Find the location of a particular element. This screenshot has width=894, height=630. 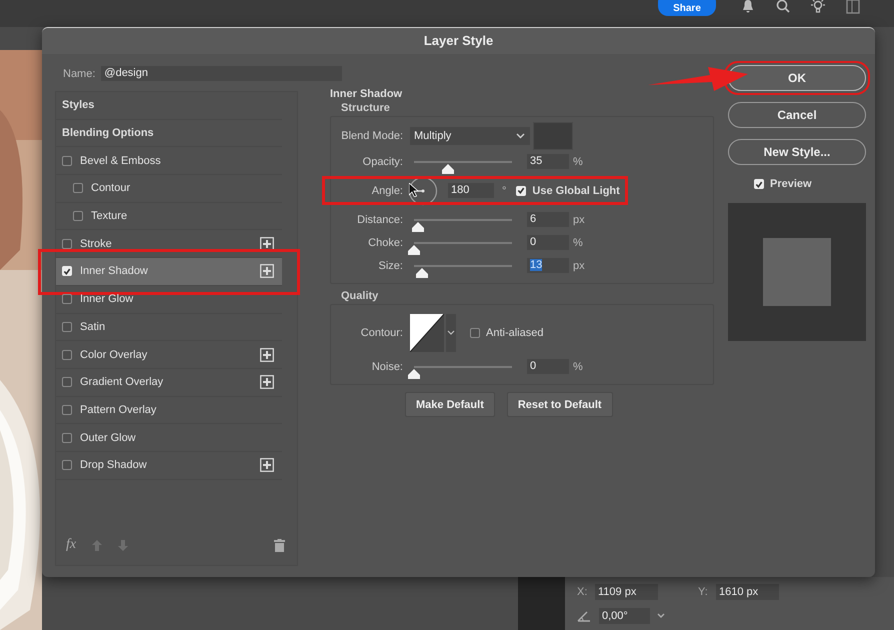

item-label: Inner Glow is located at coordinates (107, 299).